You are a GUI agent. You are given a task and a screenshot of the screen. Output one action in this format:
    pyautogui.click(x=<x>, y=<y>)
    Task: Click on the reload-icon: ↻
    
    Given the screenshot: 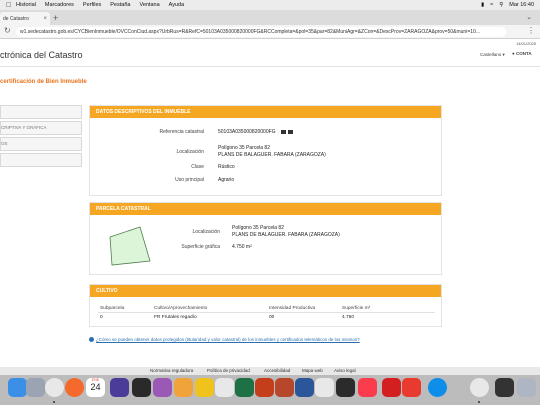 What is the action you would take?
    pyautogui.click(x=7, y=30)
    